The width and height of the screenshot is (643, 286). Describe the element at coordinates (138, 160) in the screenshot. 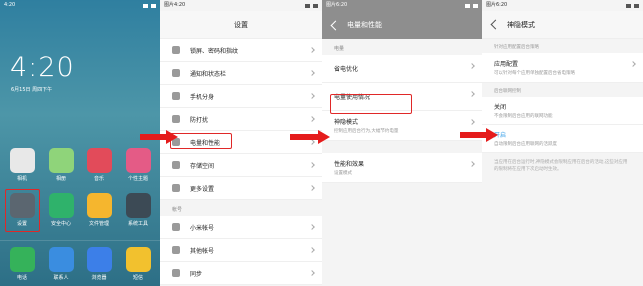

I see `theme-icon` at that location.